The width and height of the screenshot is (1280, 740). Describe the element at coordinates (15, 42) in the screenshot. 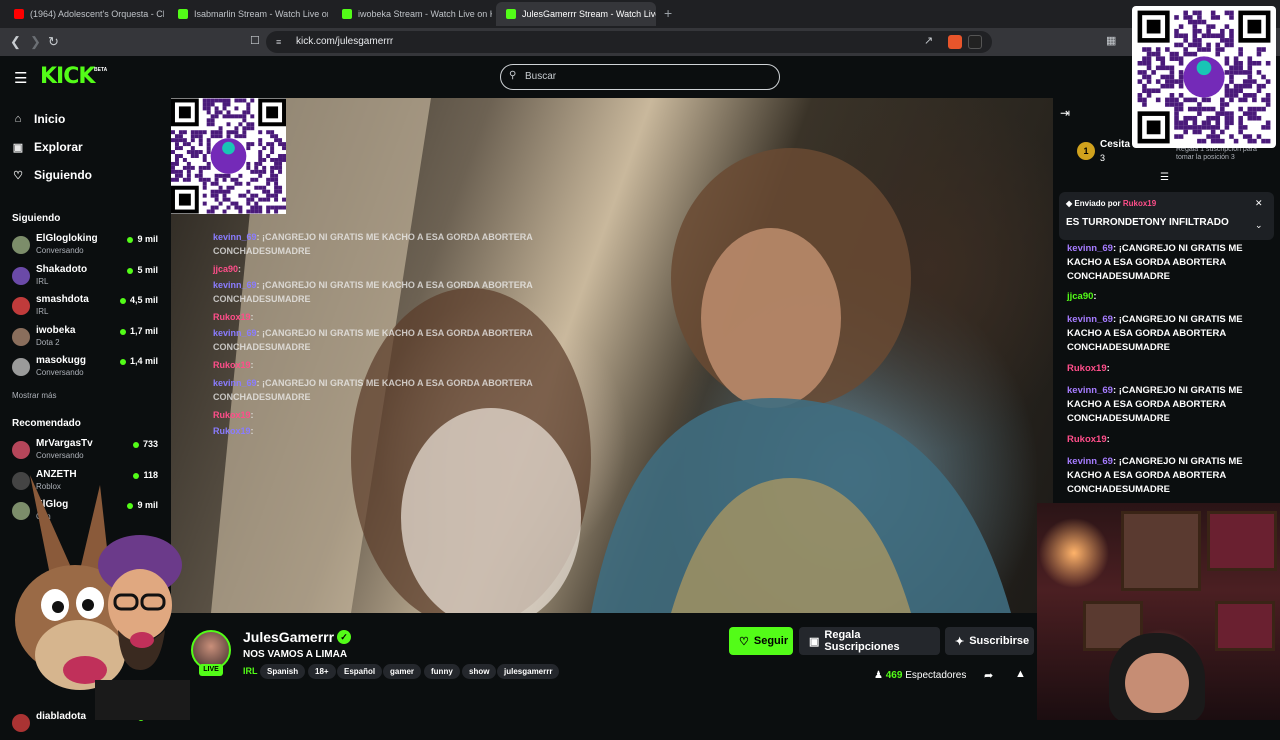

I see `back-icon: ❮` at that location.